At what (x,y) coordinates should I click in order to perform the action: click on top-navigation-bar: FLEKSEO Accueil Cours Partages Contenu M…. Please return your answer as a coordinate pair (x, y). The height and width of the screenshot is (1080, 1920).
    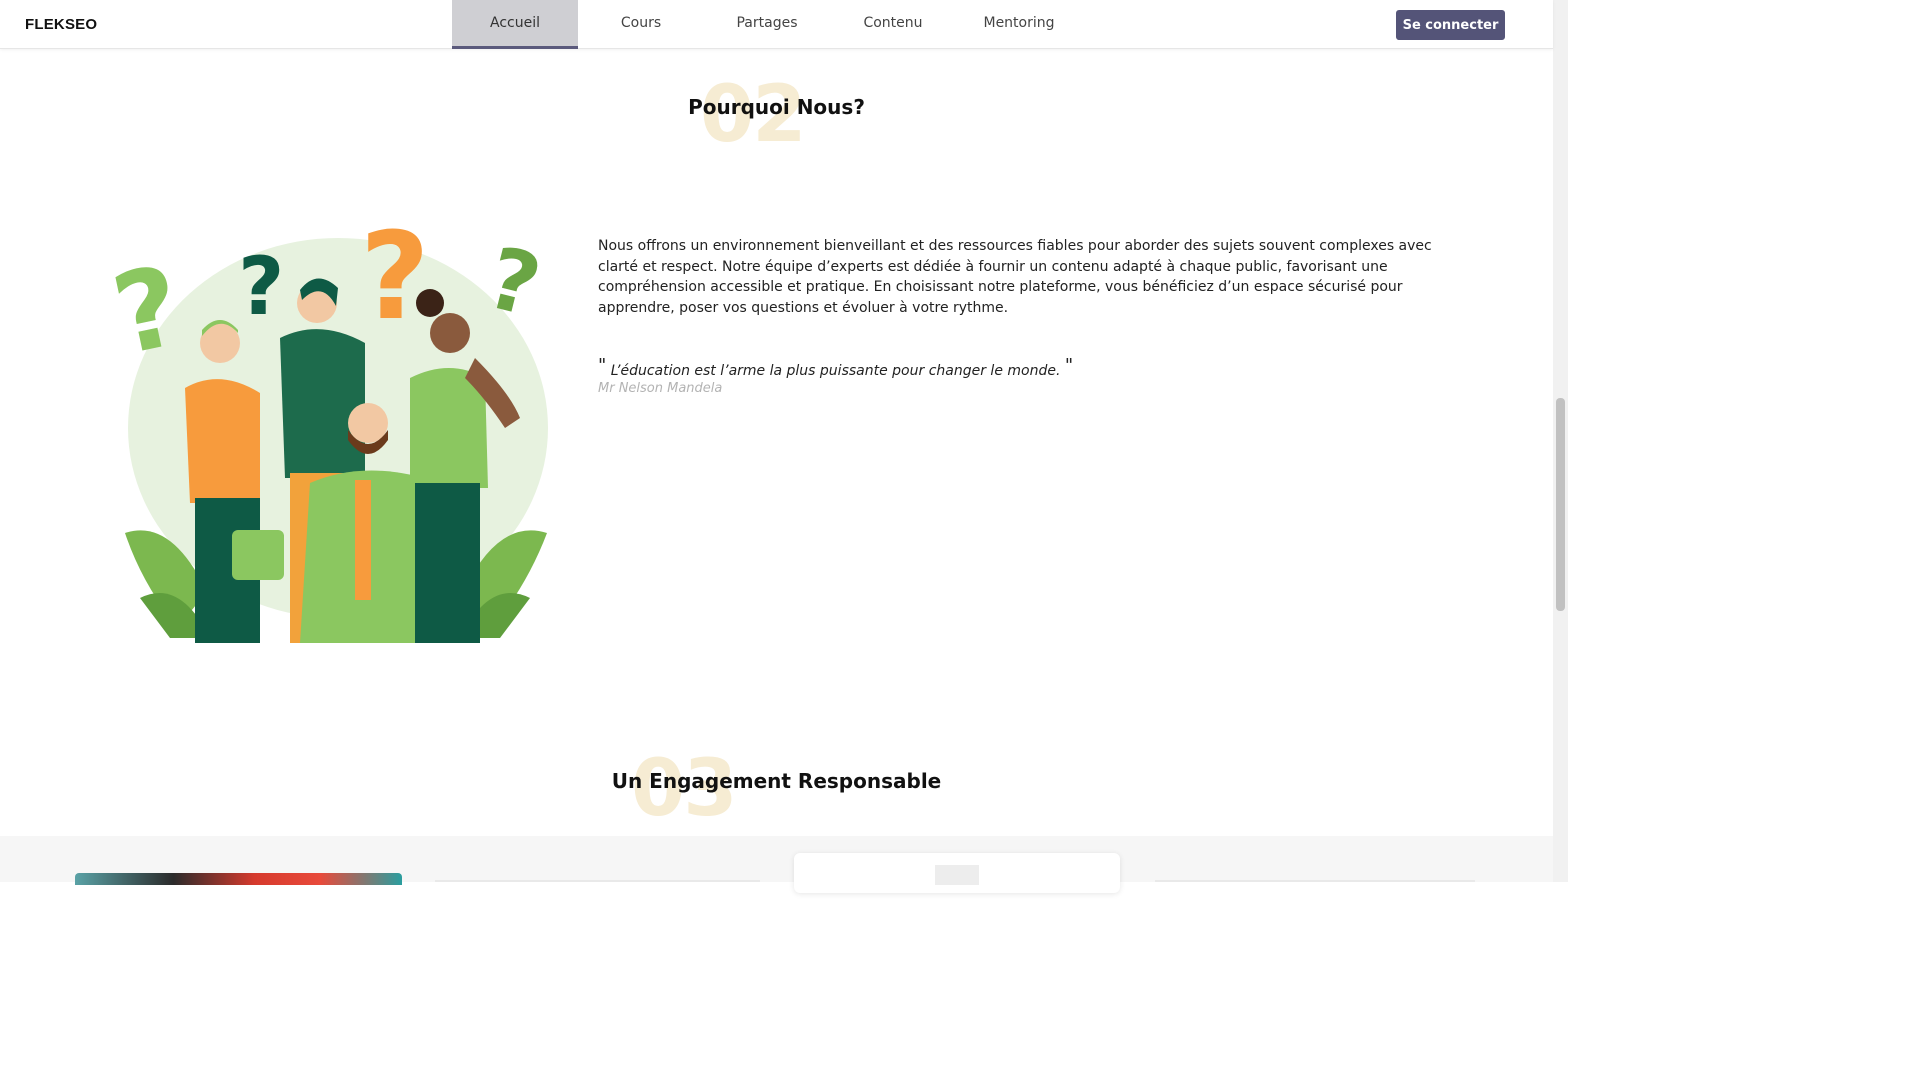
    Looking at the image, I should click on (776, 24).